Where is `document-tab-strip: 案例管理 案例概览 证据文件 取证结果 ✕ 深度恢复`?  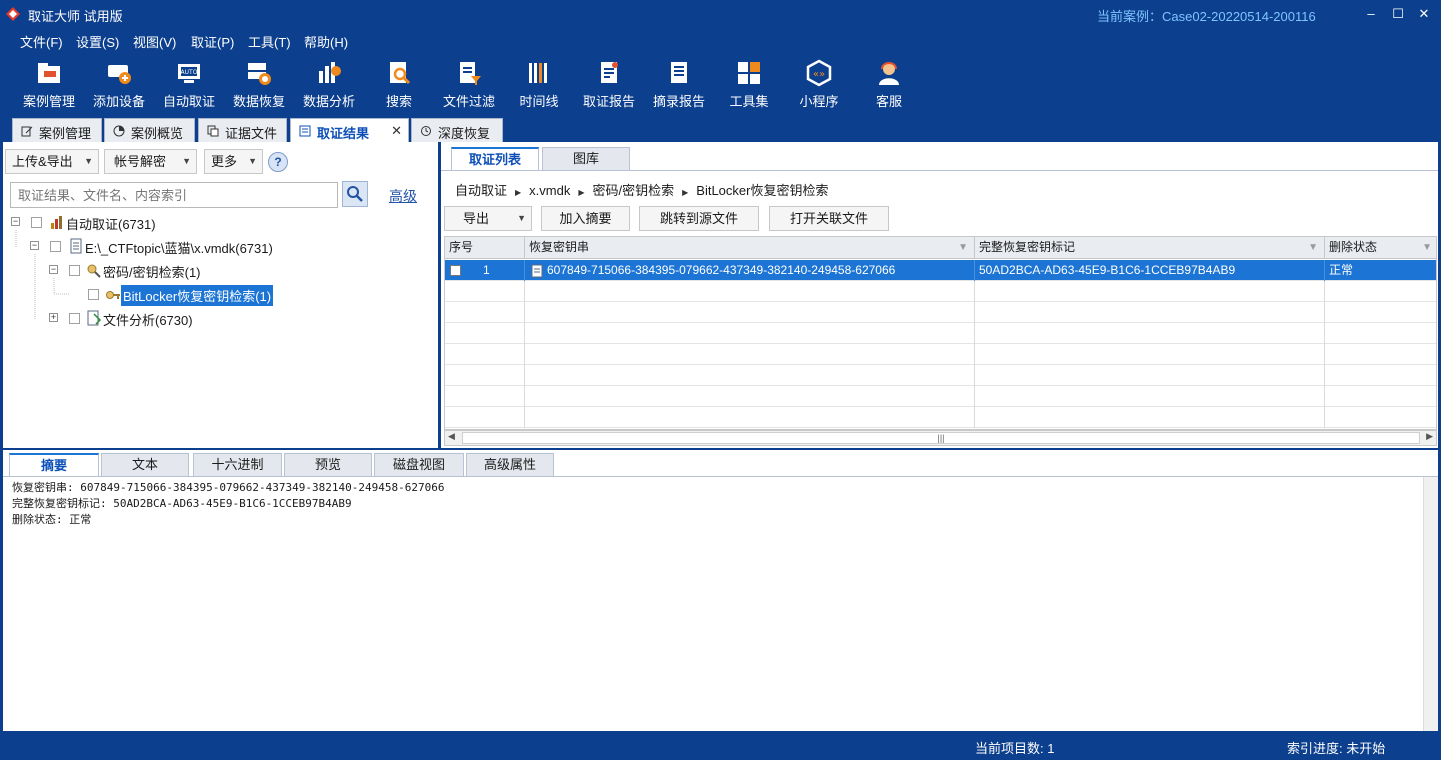
document-tab-strip: 案例管理 案例概览 证据文件 取证结果 ✕ 深度恢复 is located at coordinates (720, 129).